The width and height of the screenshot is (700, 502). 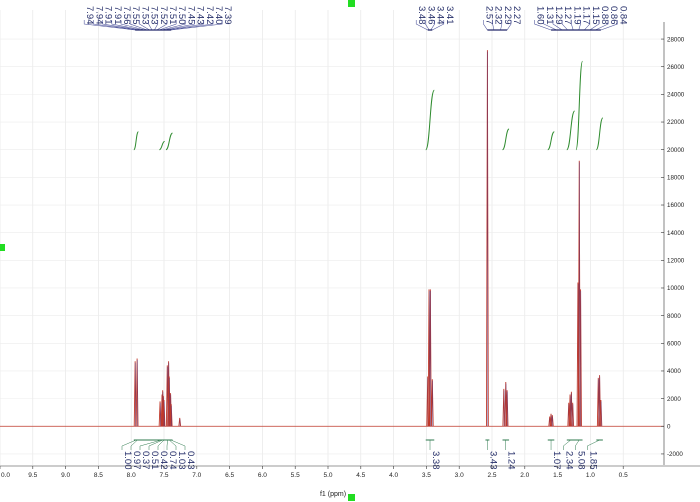 What do you see at coordinates (98, 475) in the screenshot?
I see `x-tick-label: 8.5` at bounding box center [98, 475].